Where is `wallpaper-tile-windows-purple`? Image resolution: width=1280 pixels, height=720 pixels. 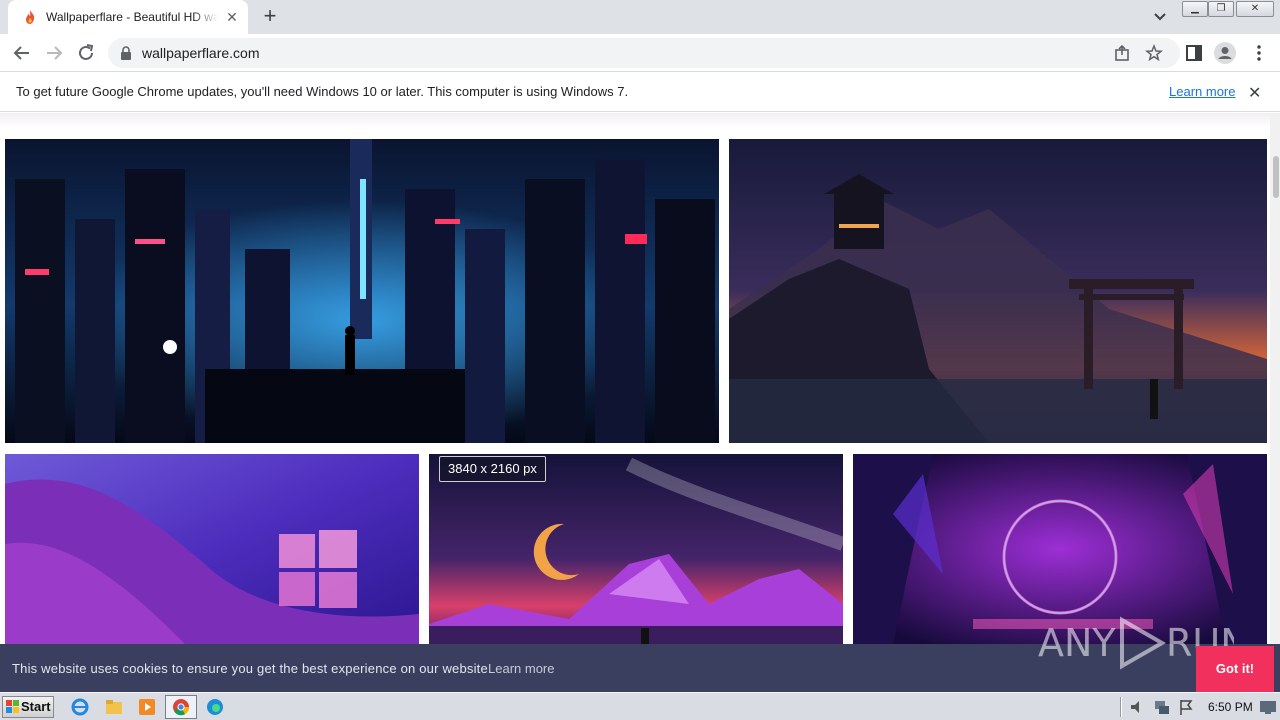 wallpaper-tile-windows-purple is located at coordinates (212, 549).